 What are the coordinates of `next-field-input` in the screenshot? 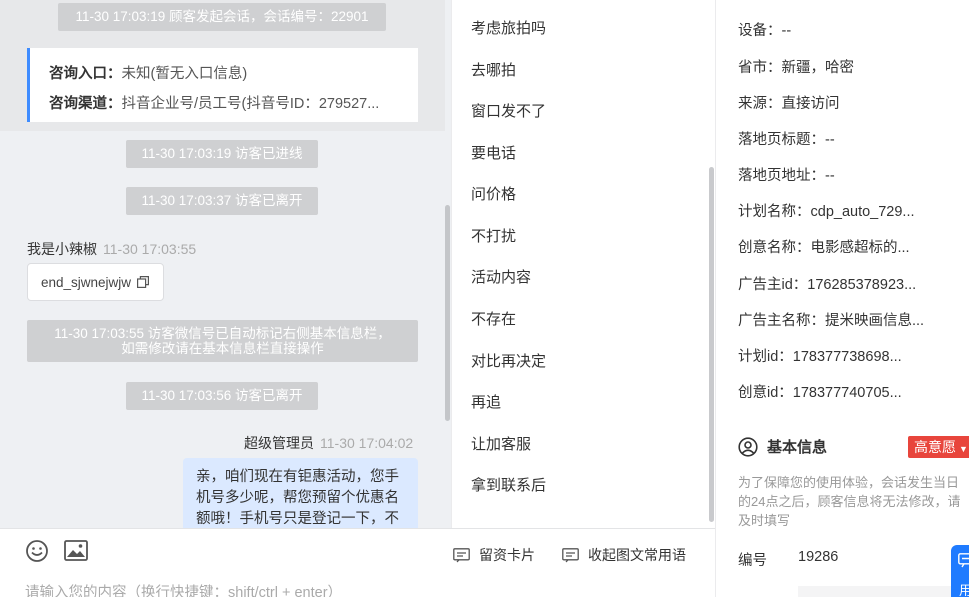 It's located at (883, 591).